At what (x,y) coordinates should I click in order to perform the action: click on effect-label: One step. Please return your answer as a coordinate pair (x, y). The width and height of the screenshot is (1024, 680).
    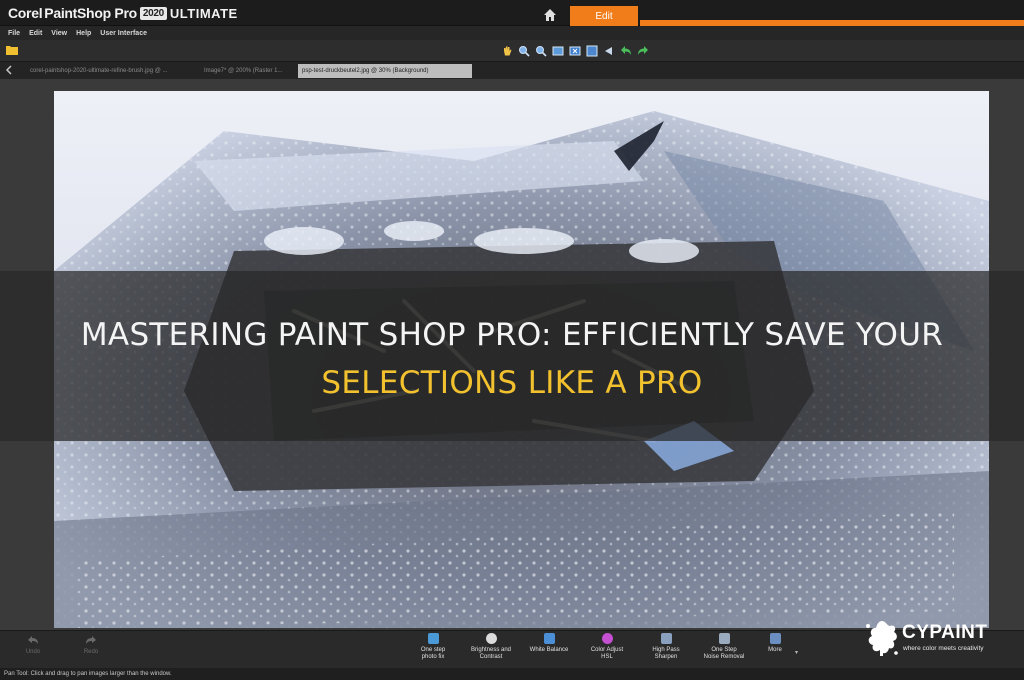
    Looking at the image, I should click on (433, 650).